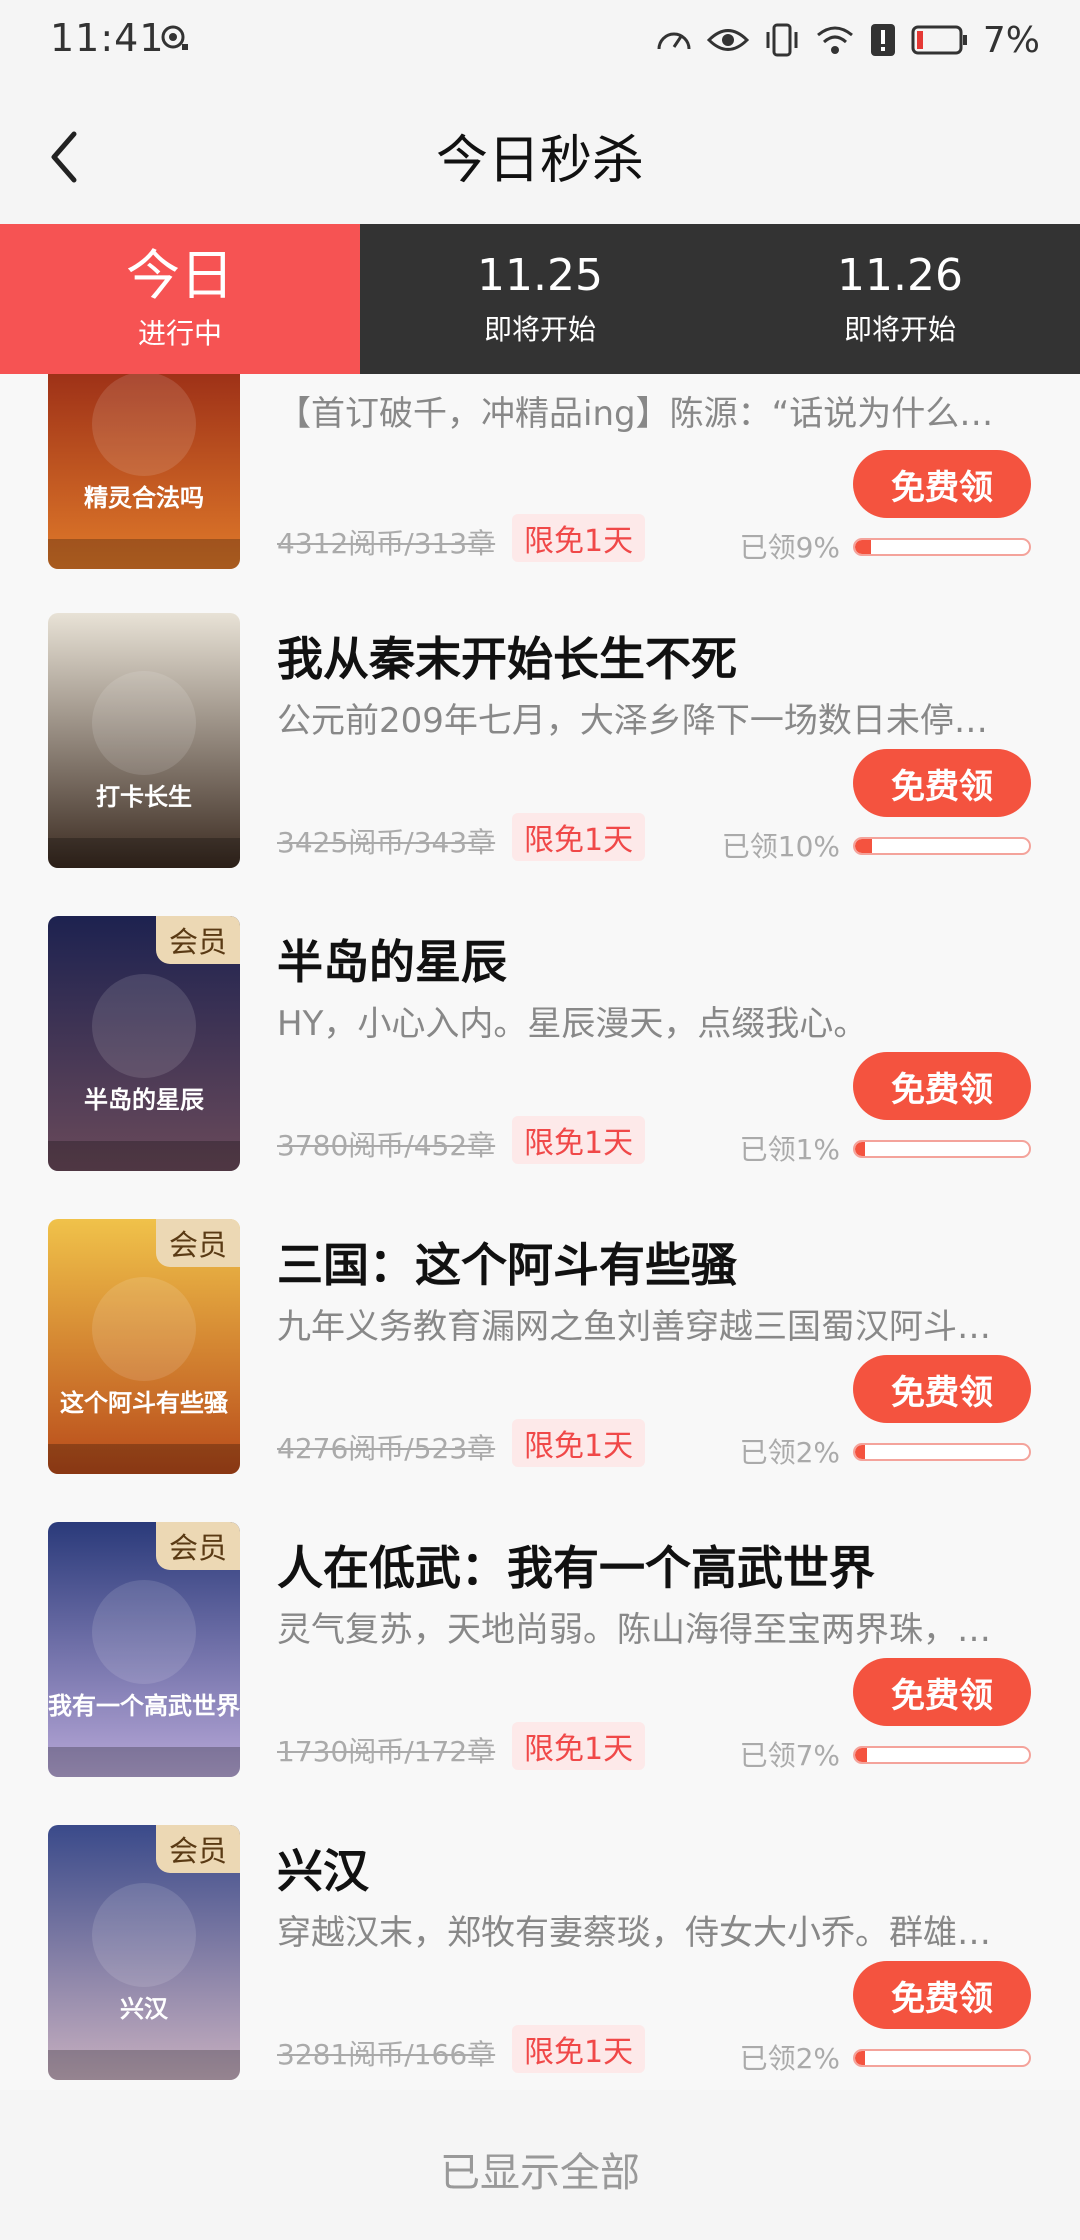 Image resolution: width=1080 pixels, height=2240 pixels. What do you see at coordinates (180, 275) in the screenshot?
I see `tab-main-label: 今日` at bounding box center [180, 275].